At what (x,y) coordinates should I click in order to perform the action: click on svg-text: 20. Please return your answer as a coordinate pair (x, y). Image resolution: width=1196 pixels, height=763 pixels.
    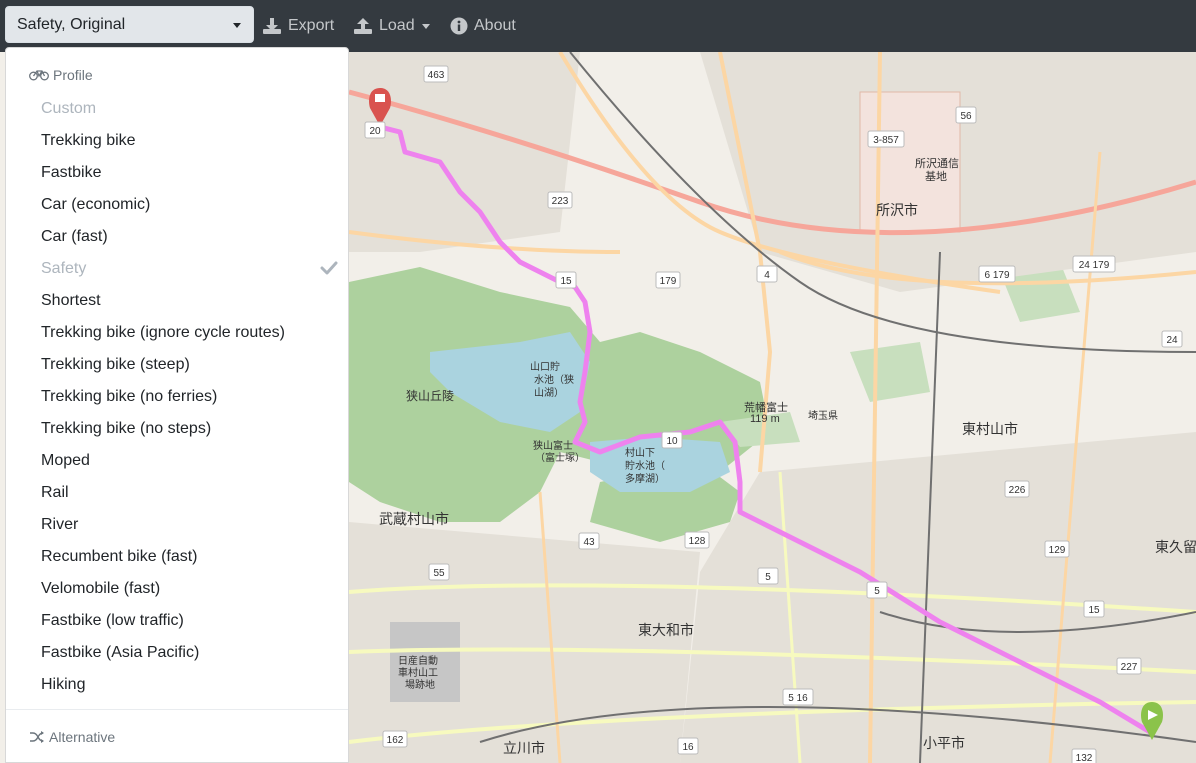
    Looking at the image, I should click on (375, 131).